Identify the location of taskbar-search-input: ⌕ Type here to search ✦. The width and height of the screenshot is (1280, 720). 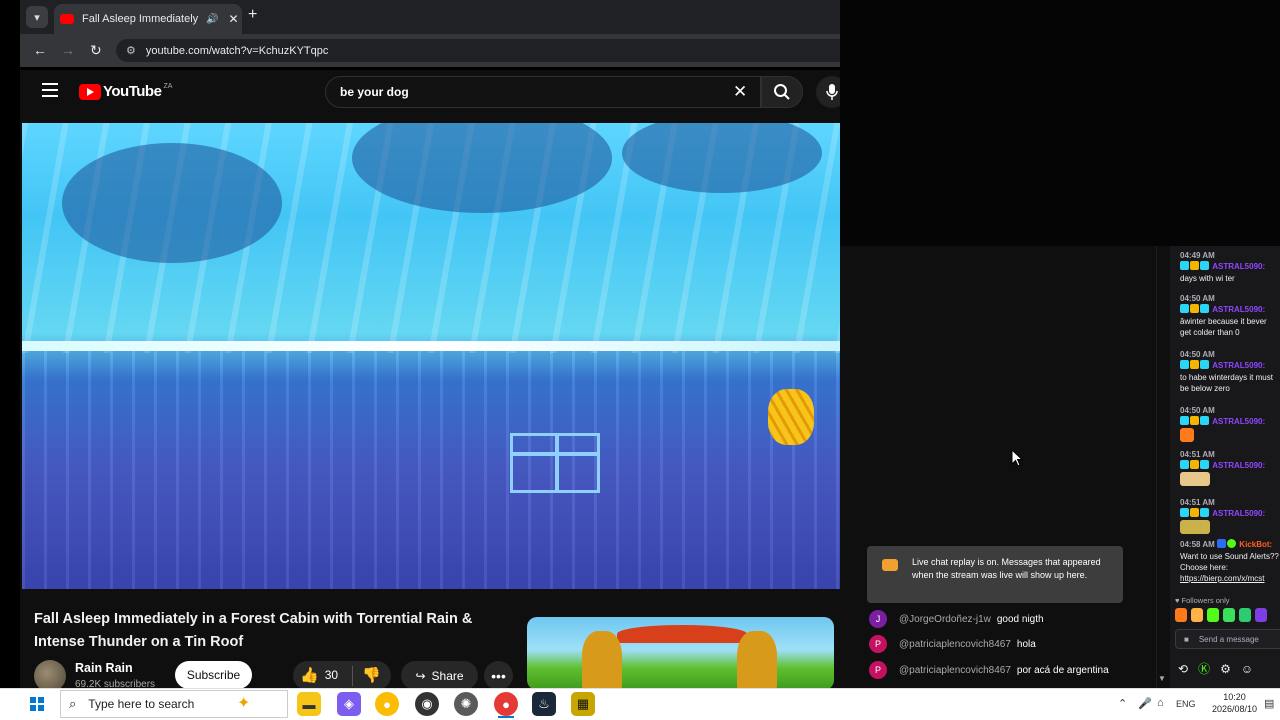
(174, 704).